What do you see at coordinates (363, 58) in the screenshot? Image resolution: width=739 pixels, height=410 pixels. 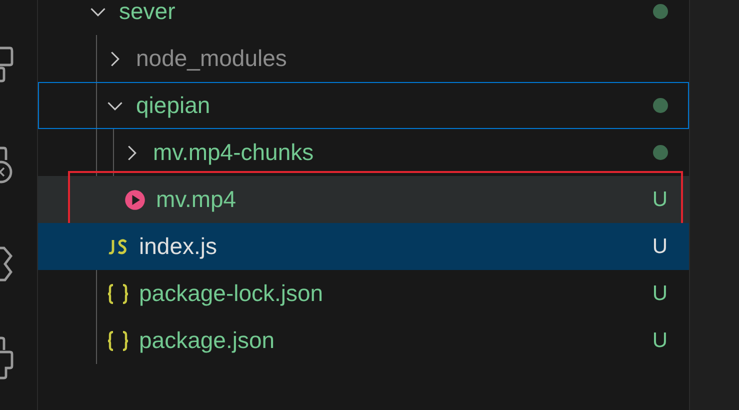 I see `tree-item: node_modules` at bounding box center [363, 58].